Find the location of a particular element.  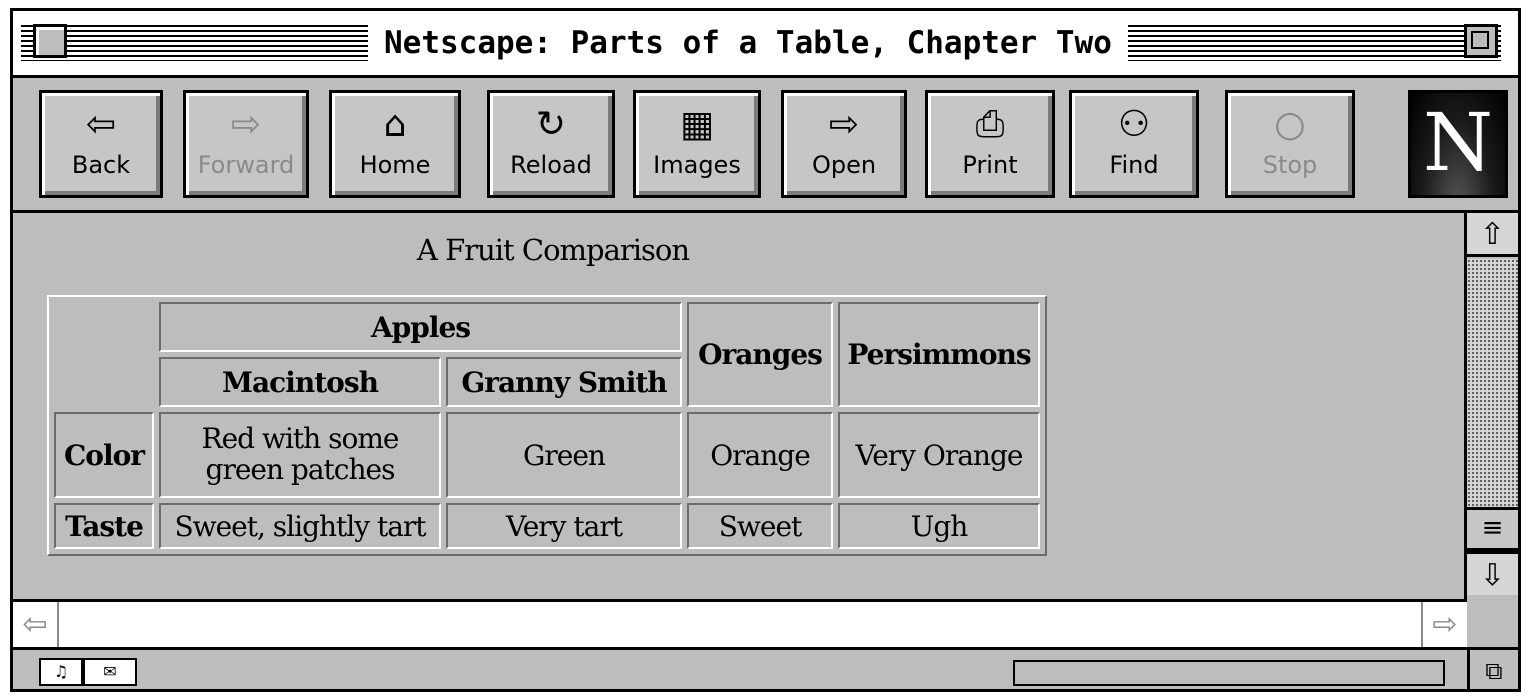

forward-label: Forward is located at coordinates (246, 165).